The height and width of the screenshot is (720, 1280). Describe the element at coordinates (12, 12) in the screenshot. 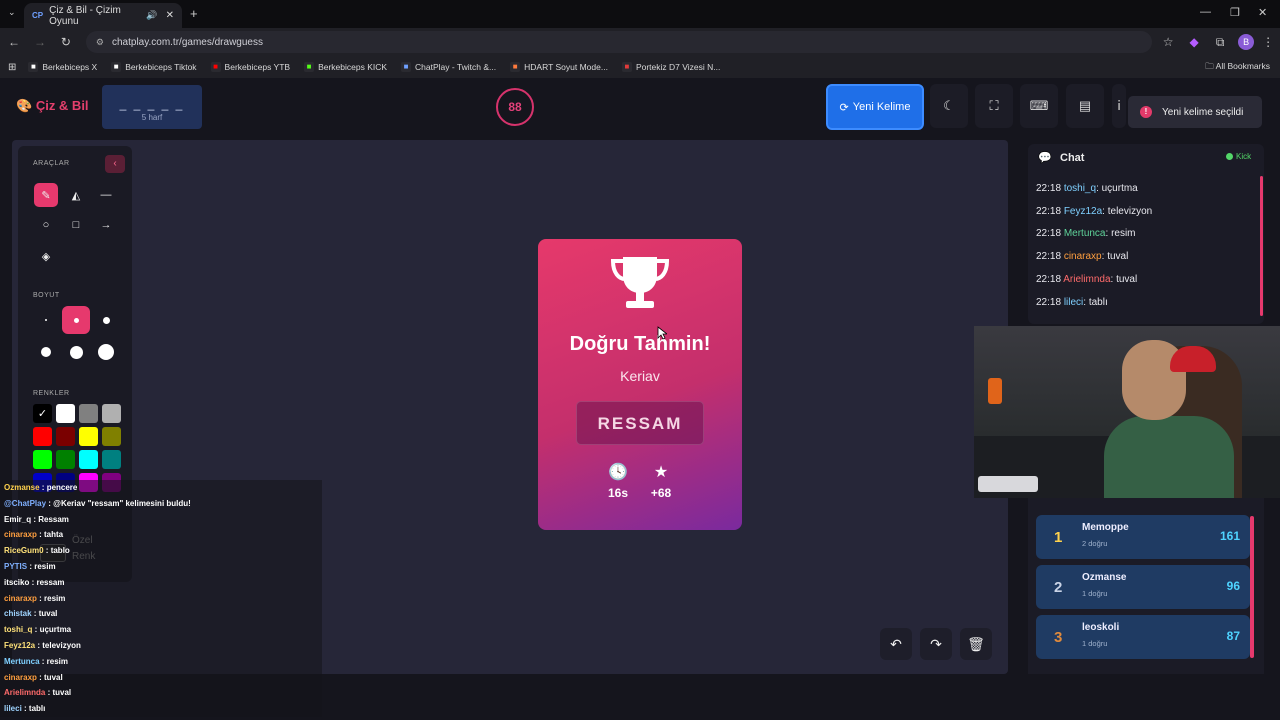

I see `tab-list-icon: ⌄` at that location.